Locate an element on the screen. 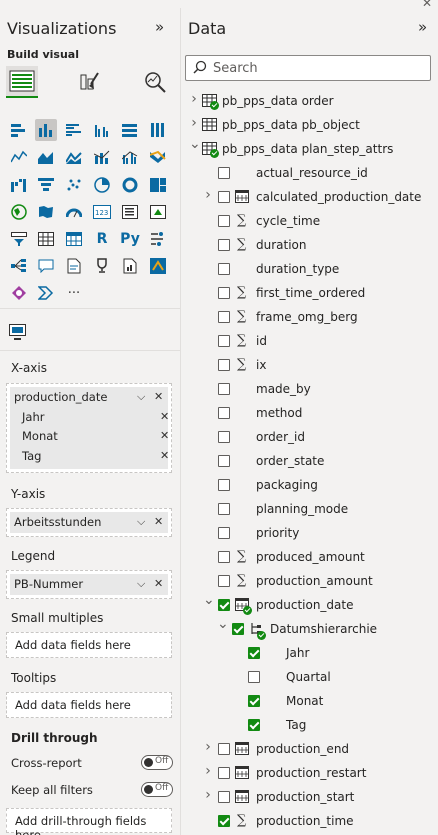 The height and width of the screenshot is (835, 438). map-icon is located at coordinates (19, 212).